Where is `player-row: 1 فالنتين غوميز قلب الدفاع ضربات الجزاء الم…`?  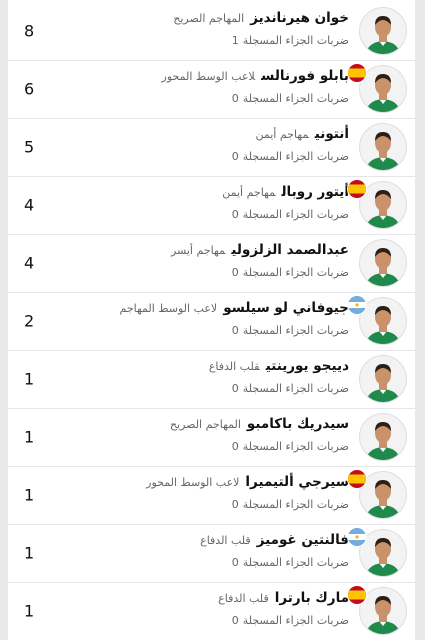
player-row: 1 فالنتين غوميز قلب الدفاع ضربات الجزاء الم… is located at coordinates (211, 553).